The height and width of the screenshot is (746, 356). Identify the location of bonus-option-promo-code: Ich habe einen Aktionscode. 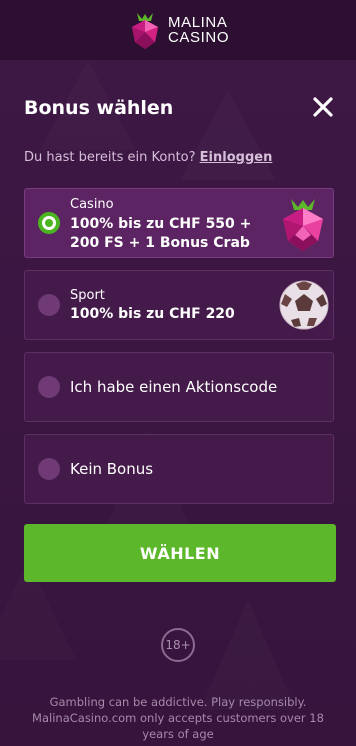
(179, 387).